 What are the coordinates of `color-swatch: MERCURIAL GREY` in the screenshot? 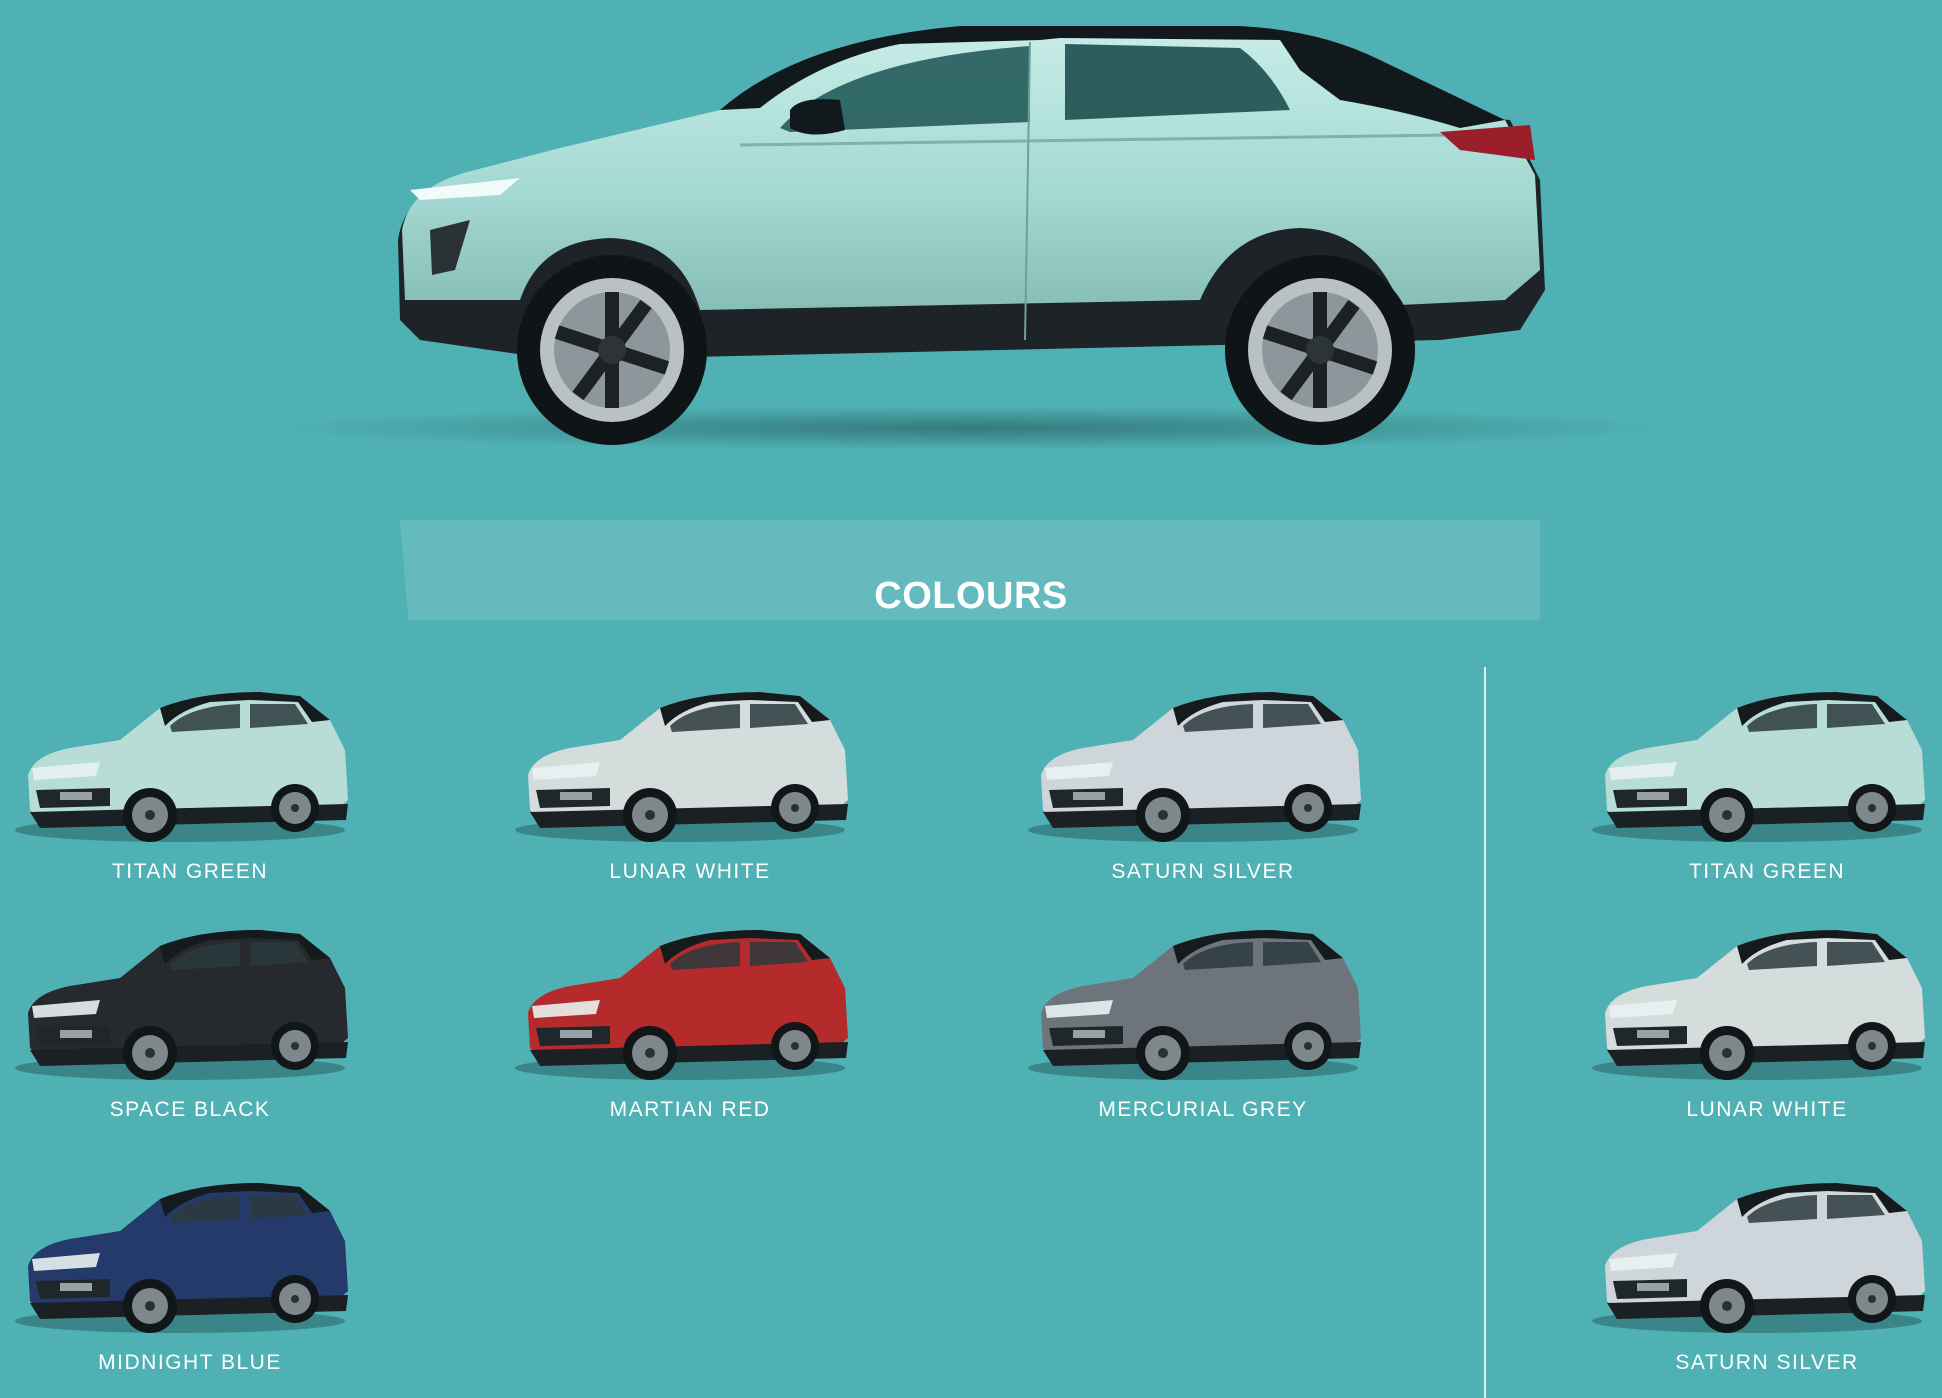 It's located at (1203, 1023).